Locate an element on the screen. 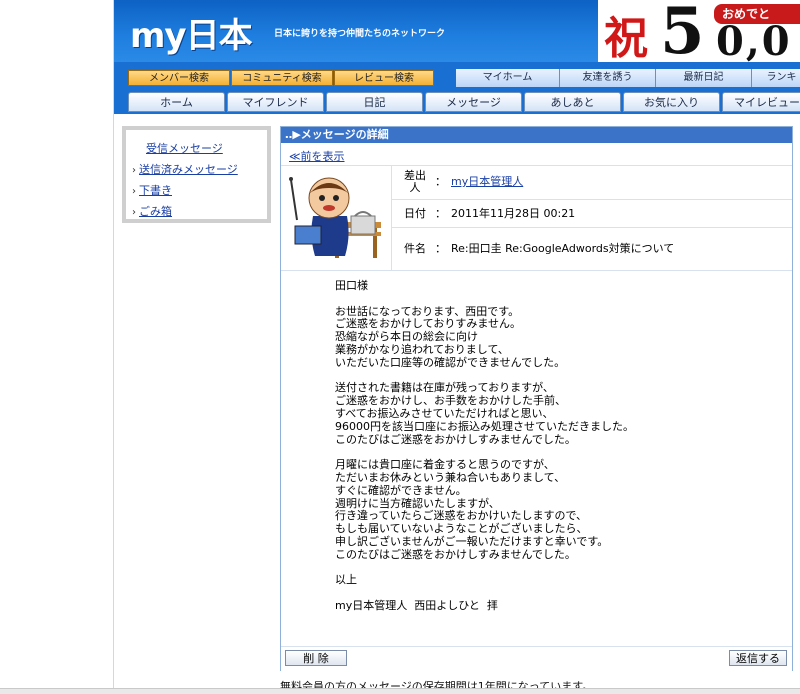 The height and width of the screenshot is (694, 800). horizontal-scrollbar is located at coordinates (400, 691).